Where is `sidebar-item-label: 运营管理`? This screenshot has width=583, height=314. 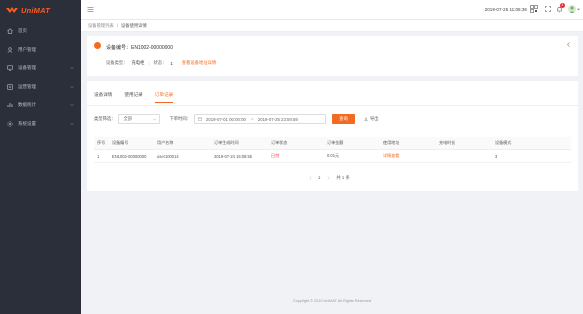 sidebar-item-label: 运营管理 is located at coordinates (27, 86).